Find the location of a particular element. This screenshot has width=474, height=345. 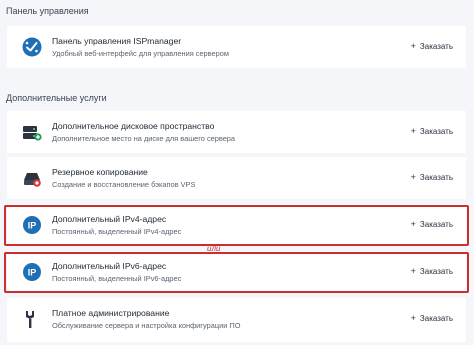

service-name: Резервное копирование is located at coordinates (100, 172).